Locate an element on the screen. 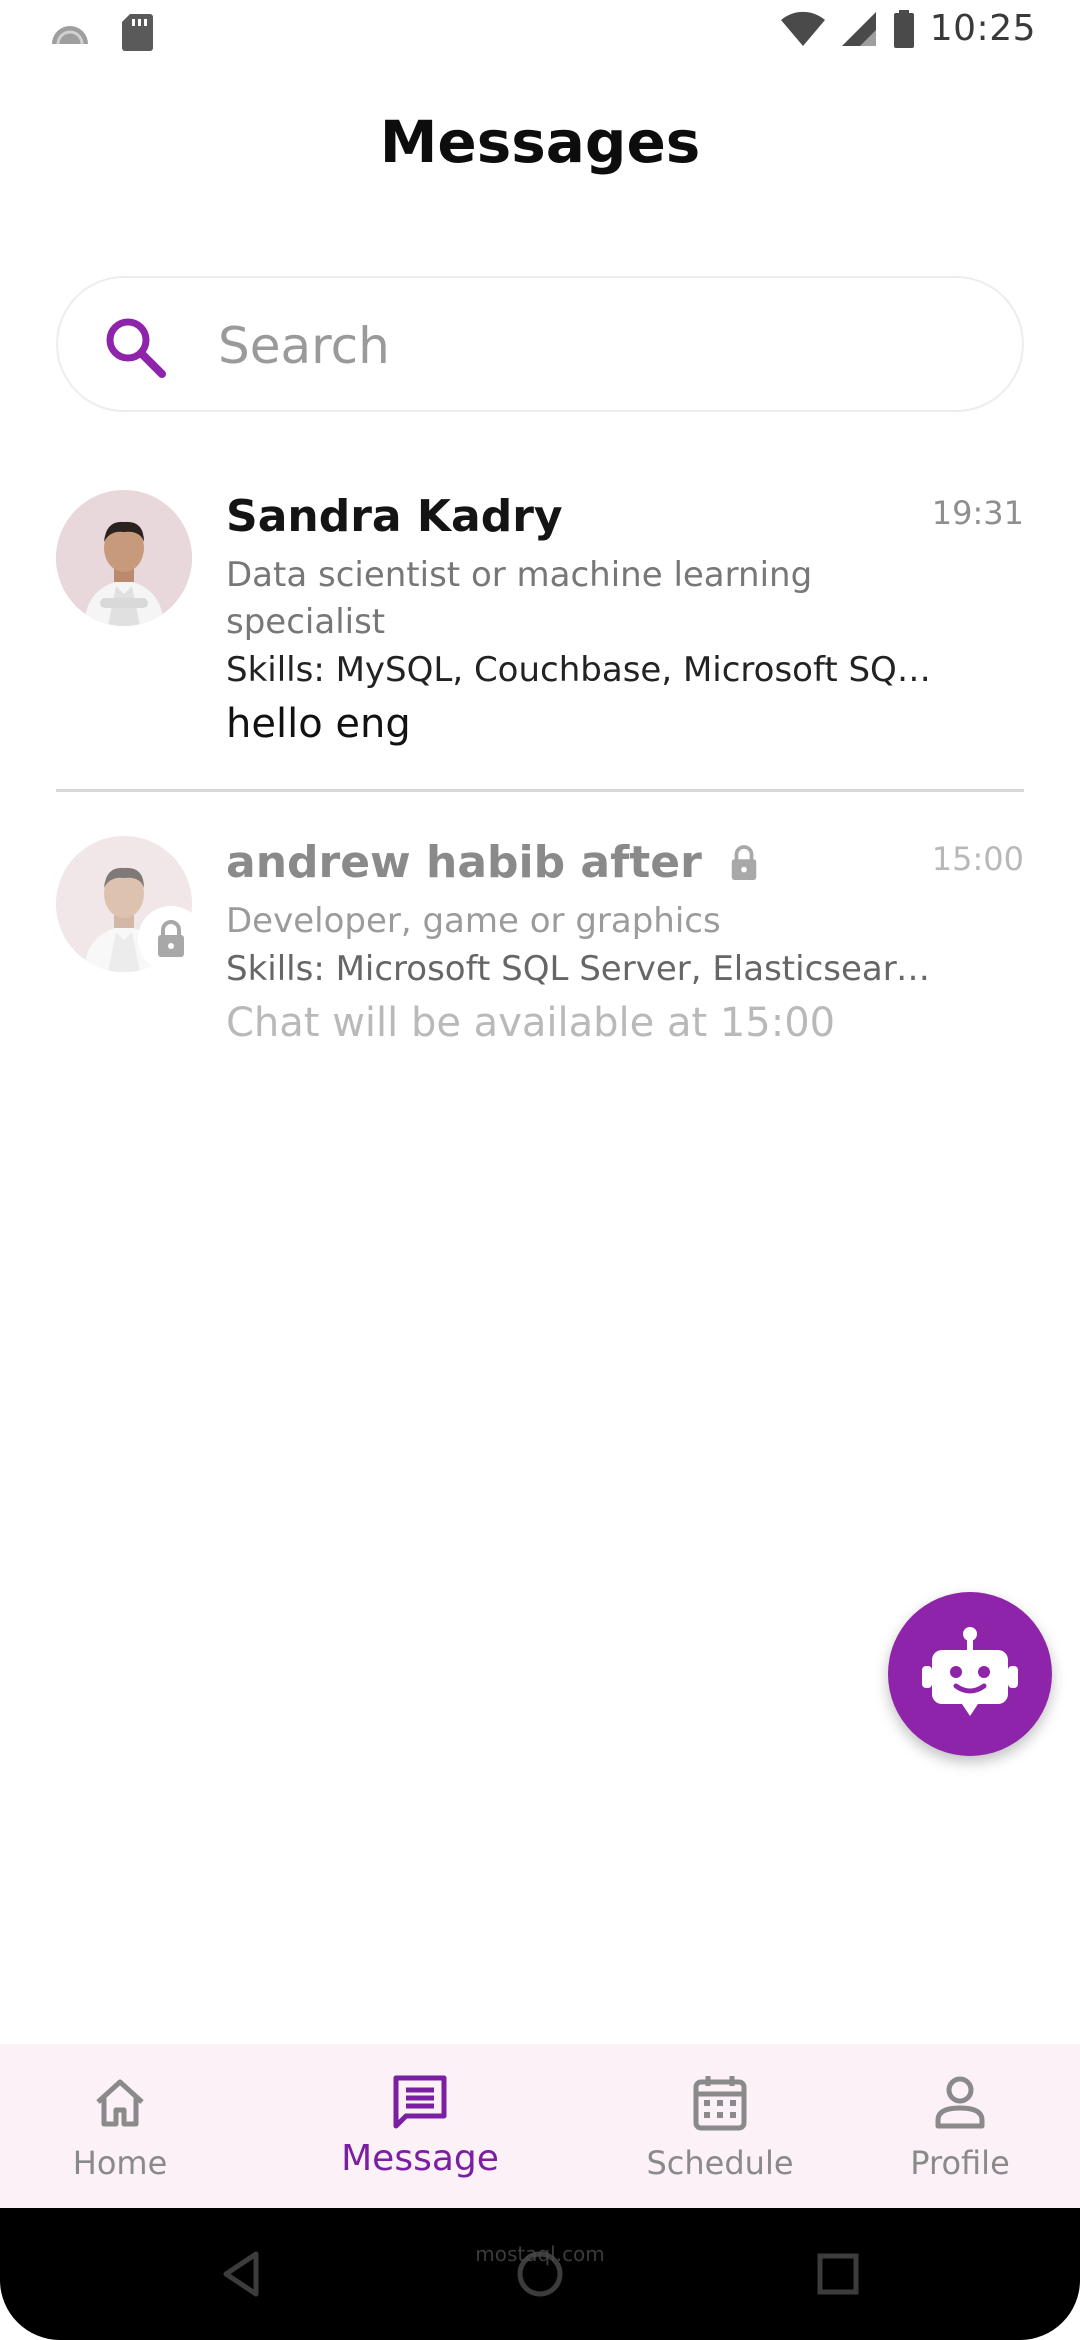 The height and width of the screenshot is (2340, 1080). robot-icon is located at coordinates (970, 1671).